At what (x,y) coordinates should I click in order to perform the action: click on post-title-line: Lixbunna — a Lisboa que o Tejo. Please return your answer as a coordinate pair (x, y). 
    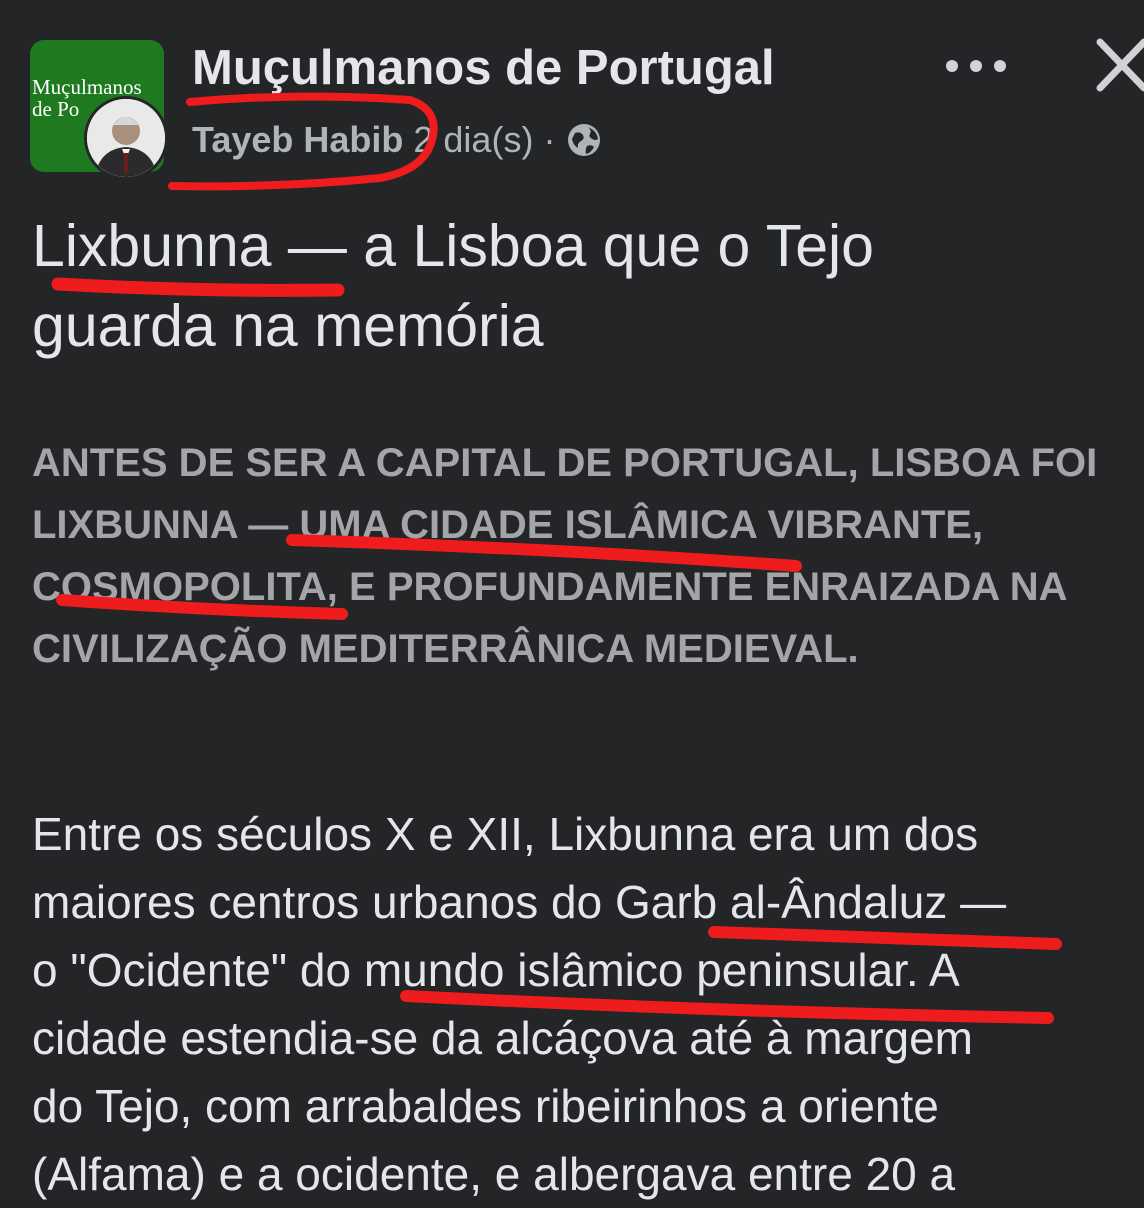
    Looking at the image, I should click on (453, 246).